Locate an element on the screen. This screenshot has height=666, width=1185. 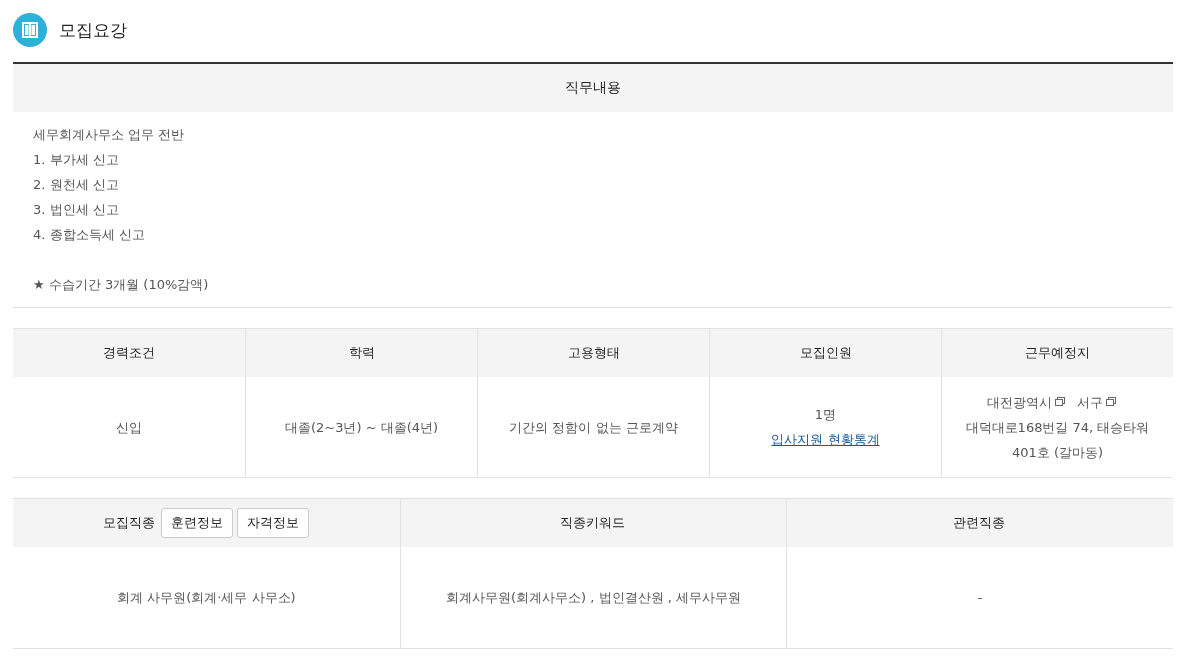
address-link: 서구 is located at coordinates (1090, 402).